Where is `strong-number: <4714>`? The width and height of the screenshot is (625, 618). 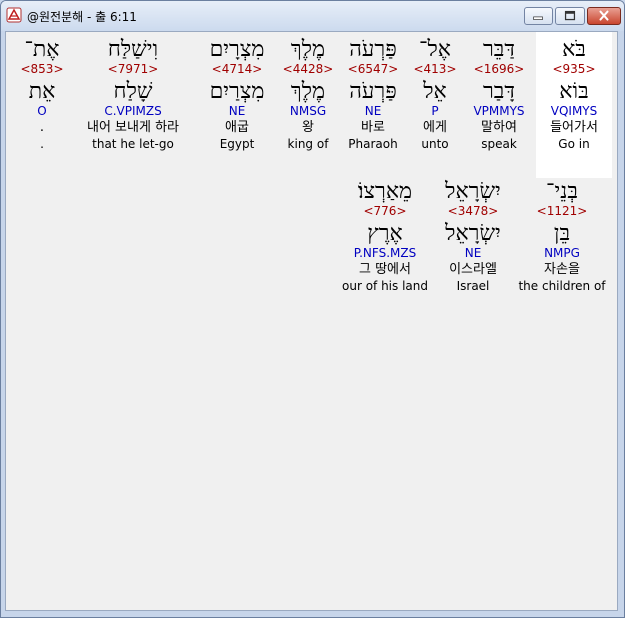 strong-number: <4714> is located at coordinates (237, 70).